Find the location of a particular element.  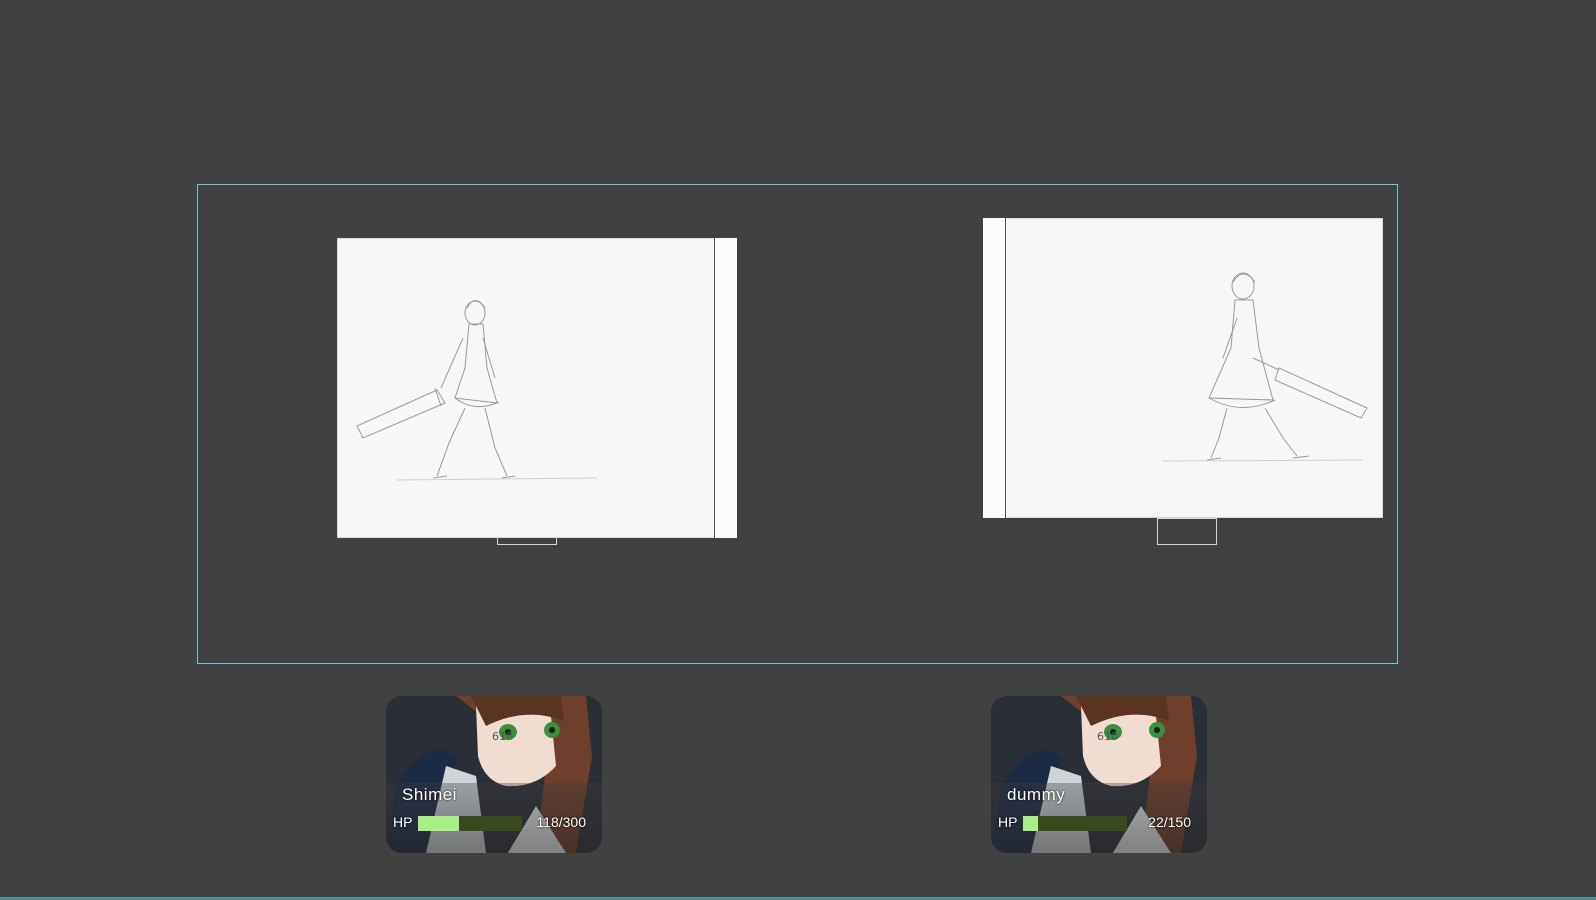

party-card-shimei: 610 Shimei HP 118/300 is located at coordinates (494, 774).